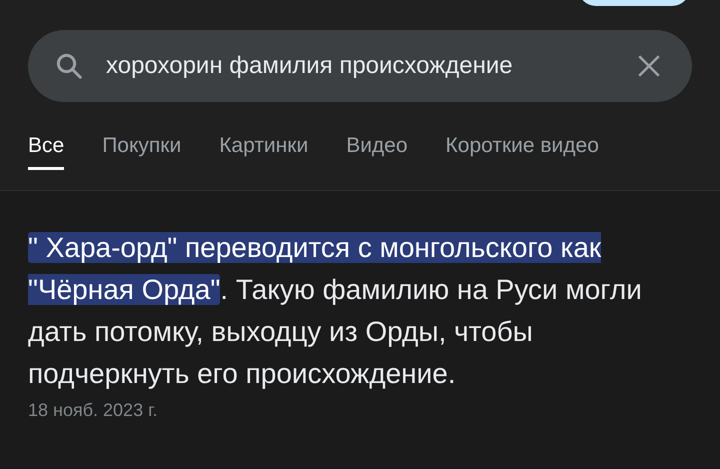 The height and width of the screenshot is (469, 720). I want to click on search-tab: Короткие видео, so click(522, 150).